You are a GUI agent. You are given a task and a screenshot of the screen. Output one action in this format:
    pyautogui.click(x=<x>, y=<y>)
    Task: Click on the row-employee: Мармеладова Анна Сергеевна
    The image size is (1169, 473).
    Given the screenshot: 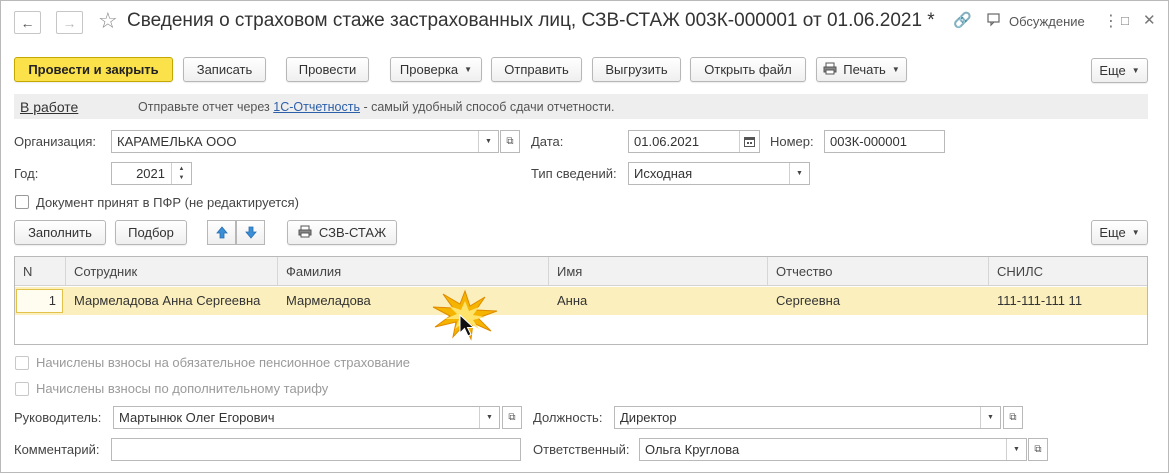 What is the action you would take?
    pyautogui.click(x=163, y=301)
    